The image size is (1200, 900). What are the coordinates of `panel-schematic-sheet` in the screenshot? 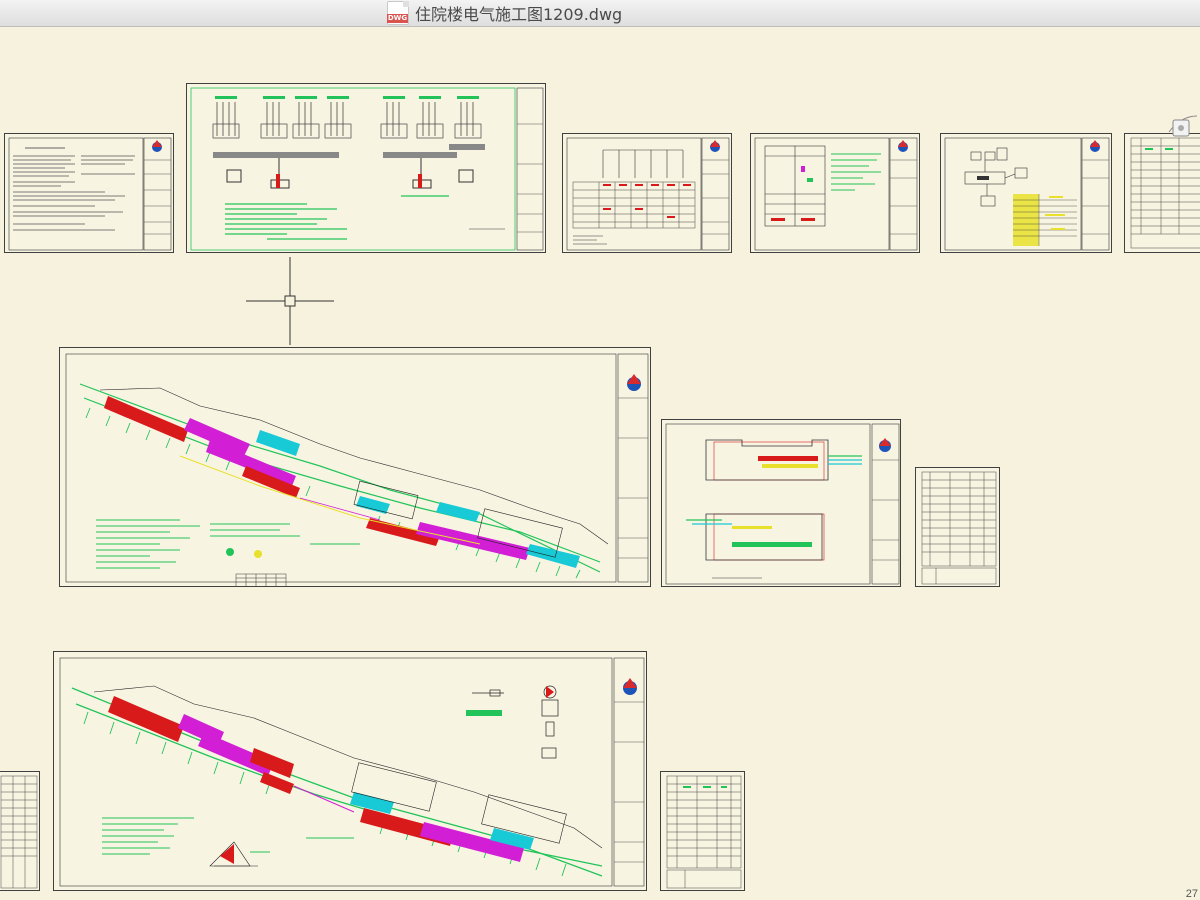 It's located at (835, 193).